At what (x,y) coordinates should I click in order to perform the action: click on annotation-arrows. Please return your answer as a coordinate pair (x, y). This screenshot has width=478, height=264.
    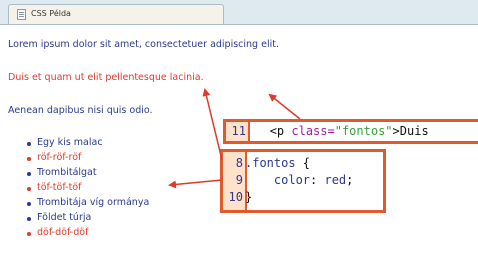
    Looking at the image, I should click on (234, 138).